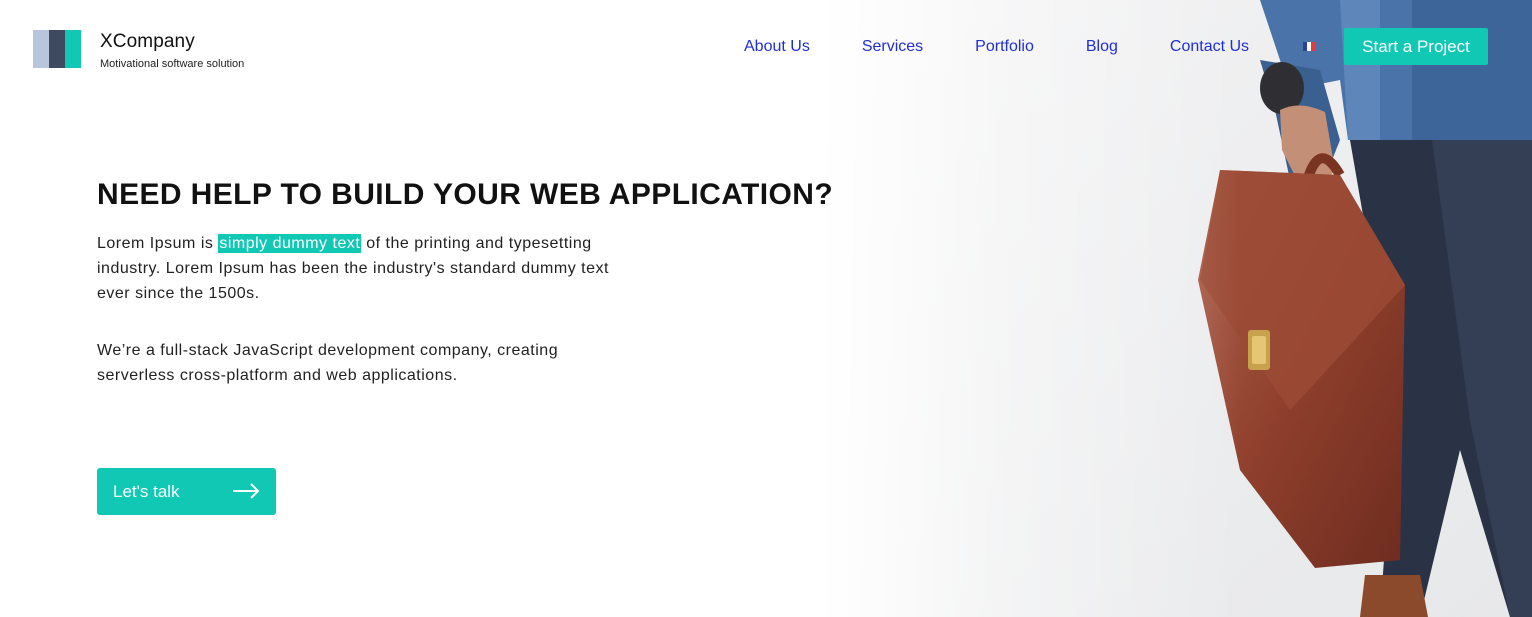  Describe the element at coordinates (146, 491) in the screenshot. I see `lets-talk-label: Let's talk` at that location.